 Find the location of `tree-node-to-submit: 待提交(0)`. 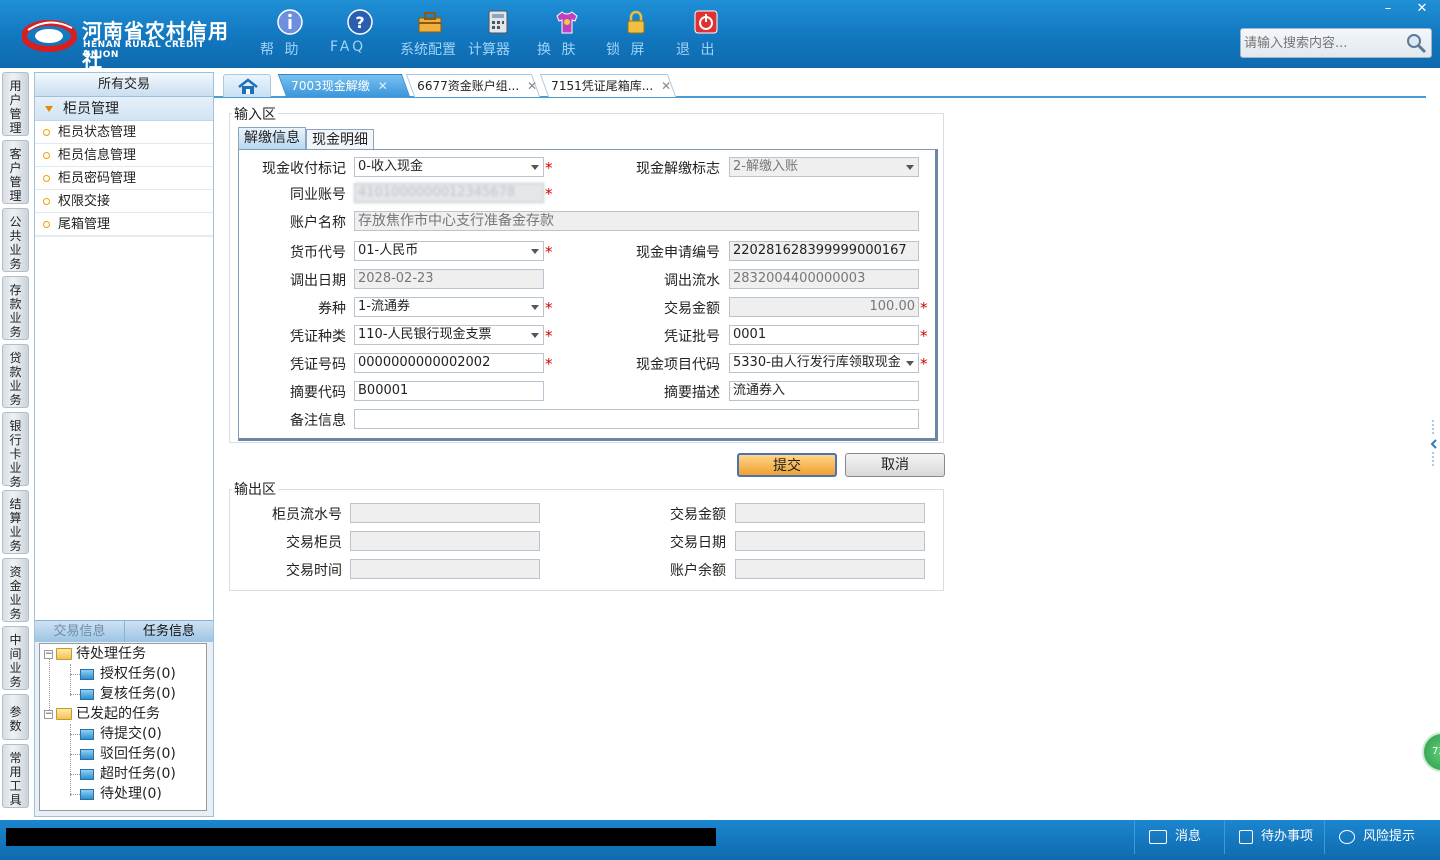

tree-node-to-submit: 待提交(0) is located at coordinates (121, 734).